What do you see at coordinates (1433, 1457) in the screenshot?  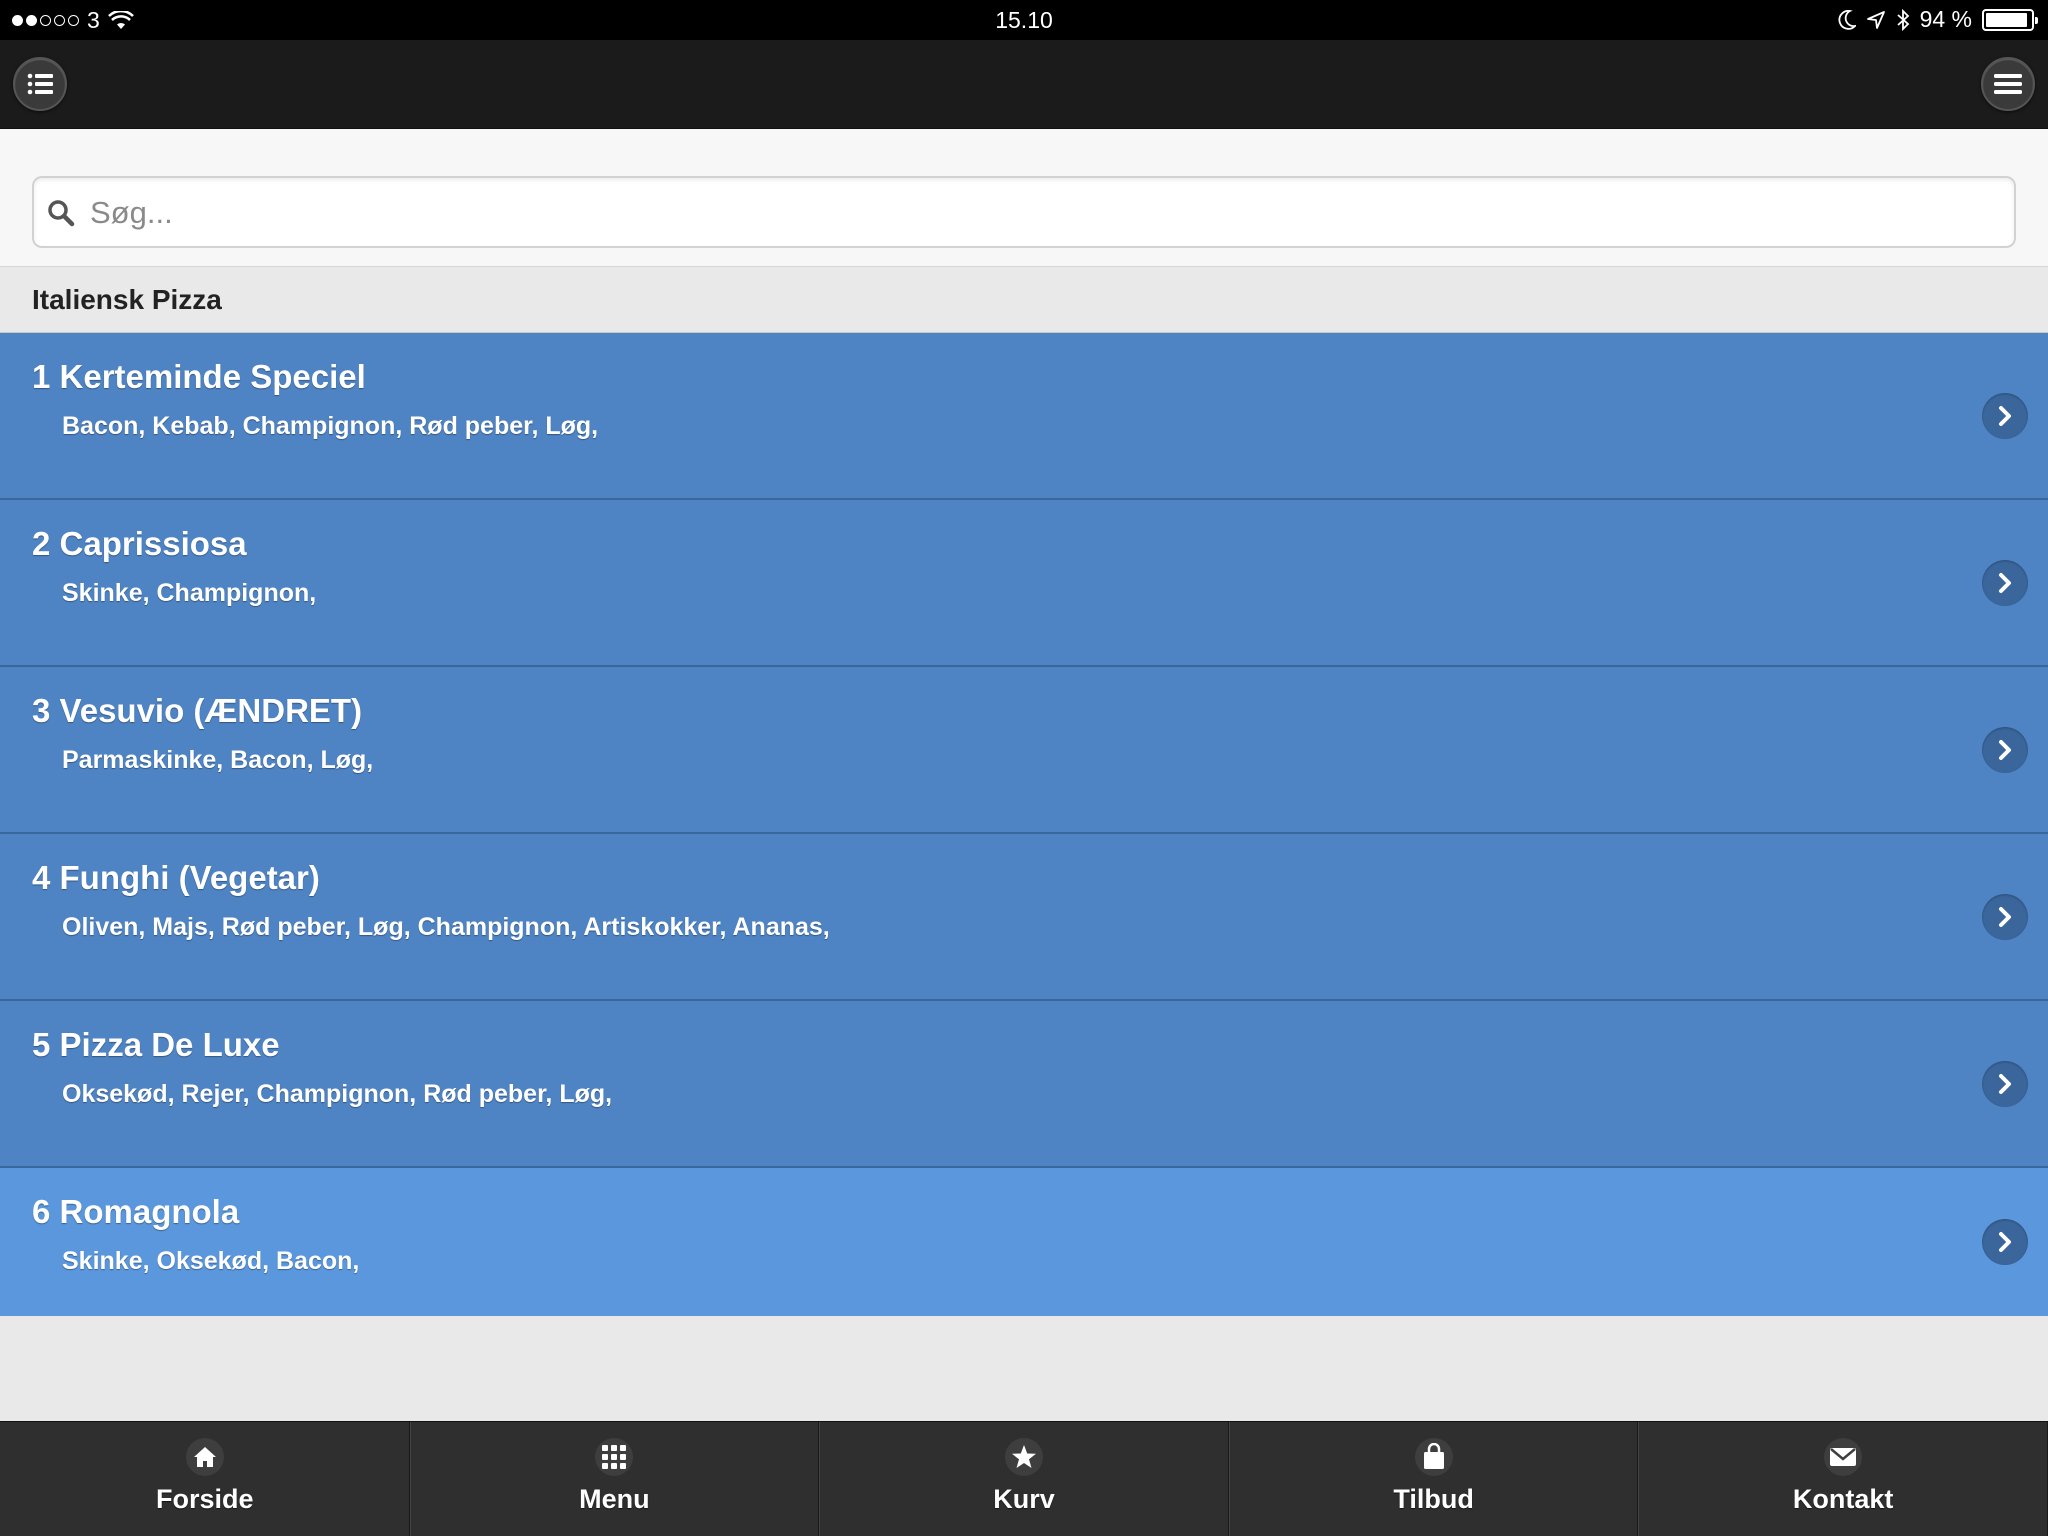 I see `shopping-bag-icon` at bounding box center [1433, 1457].